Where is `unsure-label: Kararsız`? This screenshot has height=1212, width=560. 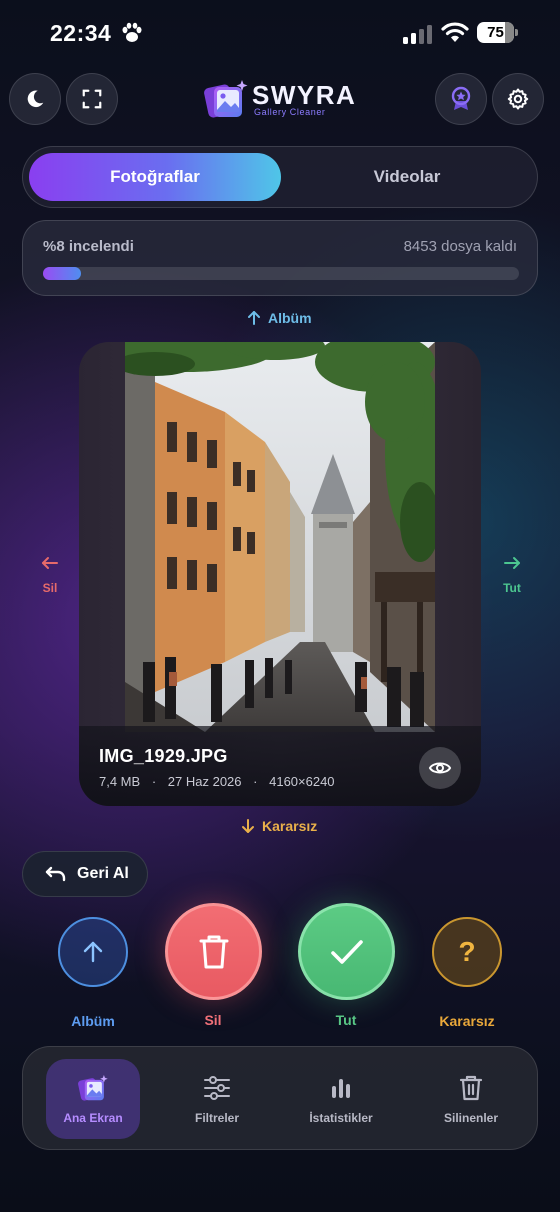 unsure-label: Kararsız is located at coordinates (467, 1021).